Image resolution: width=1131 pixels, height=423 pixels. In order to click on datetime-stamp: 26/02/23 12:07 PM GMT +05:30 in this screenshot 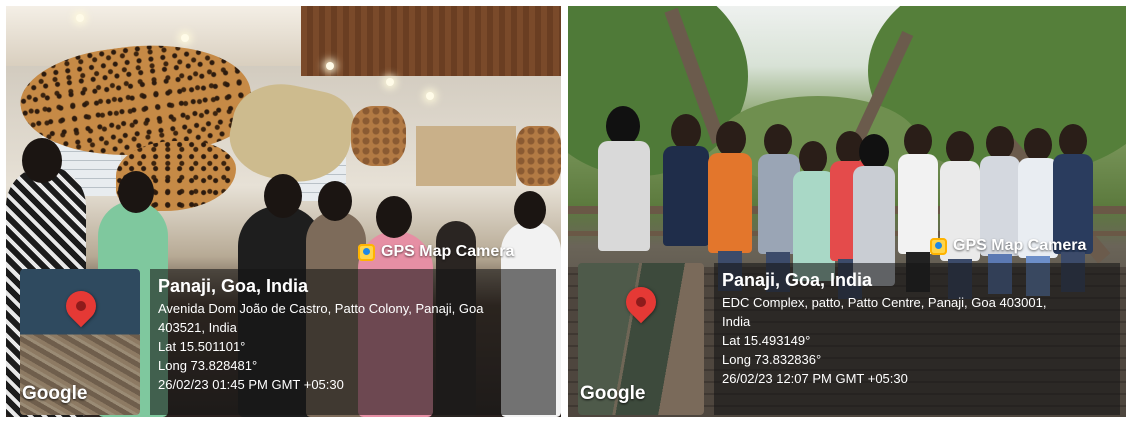, I will do `click(815, 378)`.